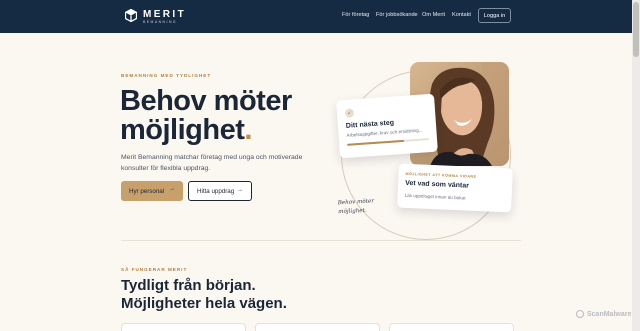  Describe the element at coordinates (160, 22) in the screenshot. I see `brand-subtitle: BEMANNING` at that location.